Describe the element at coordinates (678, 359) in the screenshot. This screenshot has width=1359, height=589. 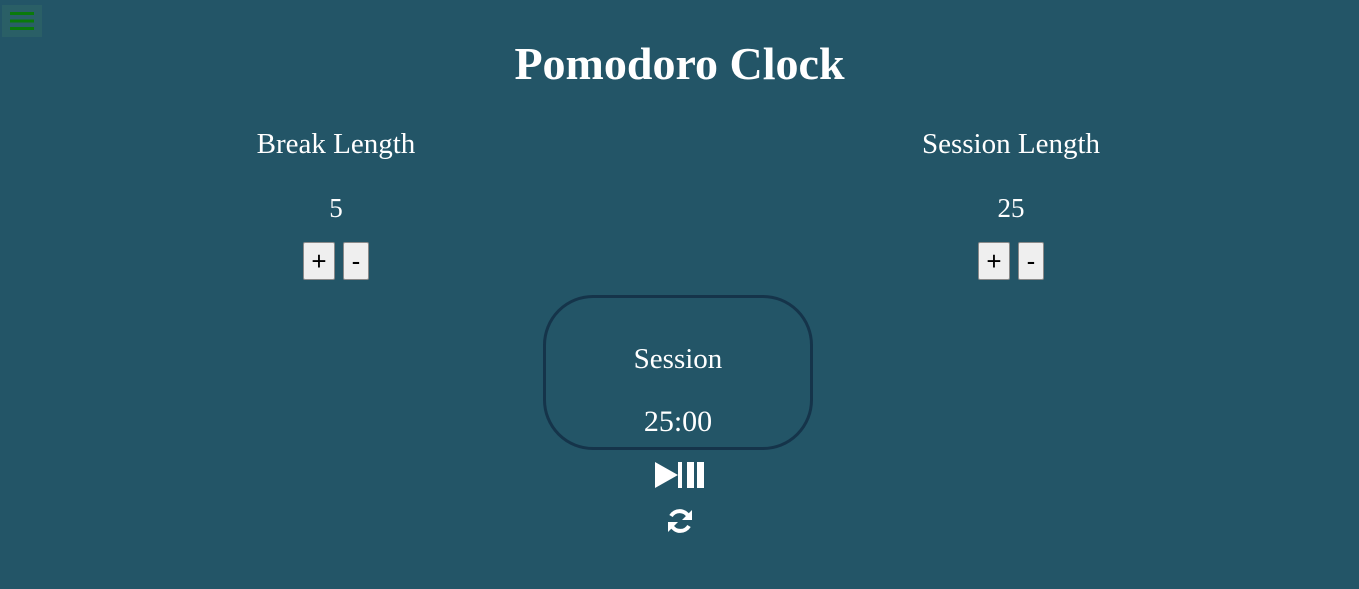
I see `timer-label: Session` at that location.